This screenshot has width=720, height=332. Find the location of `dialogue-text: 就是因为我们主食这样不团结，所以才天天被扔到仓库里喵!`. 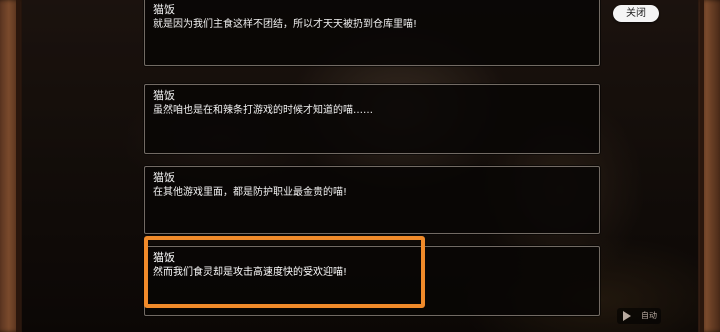

dialogue-text: 就是因为我们主食这样不团结，所以才天天被扔到仓库里喵! is located at coordinates (285, 24).